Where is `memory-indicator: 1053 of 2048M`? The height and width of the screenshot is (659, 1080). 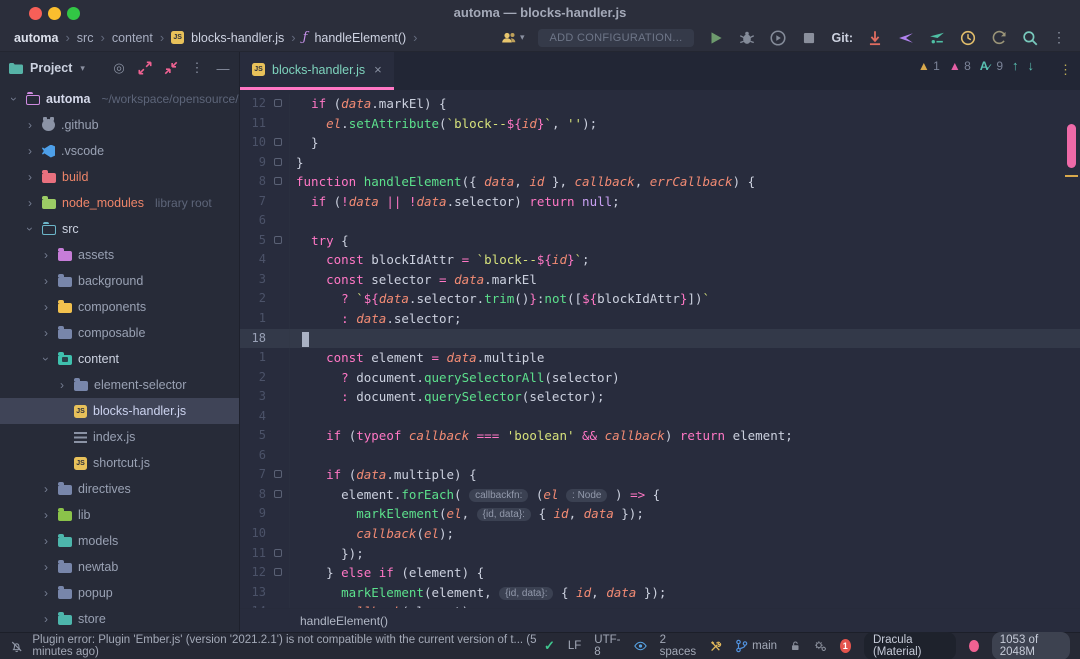 memory-indicator: 1053 of 2048M is located at coordinates (1030, 645).